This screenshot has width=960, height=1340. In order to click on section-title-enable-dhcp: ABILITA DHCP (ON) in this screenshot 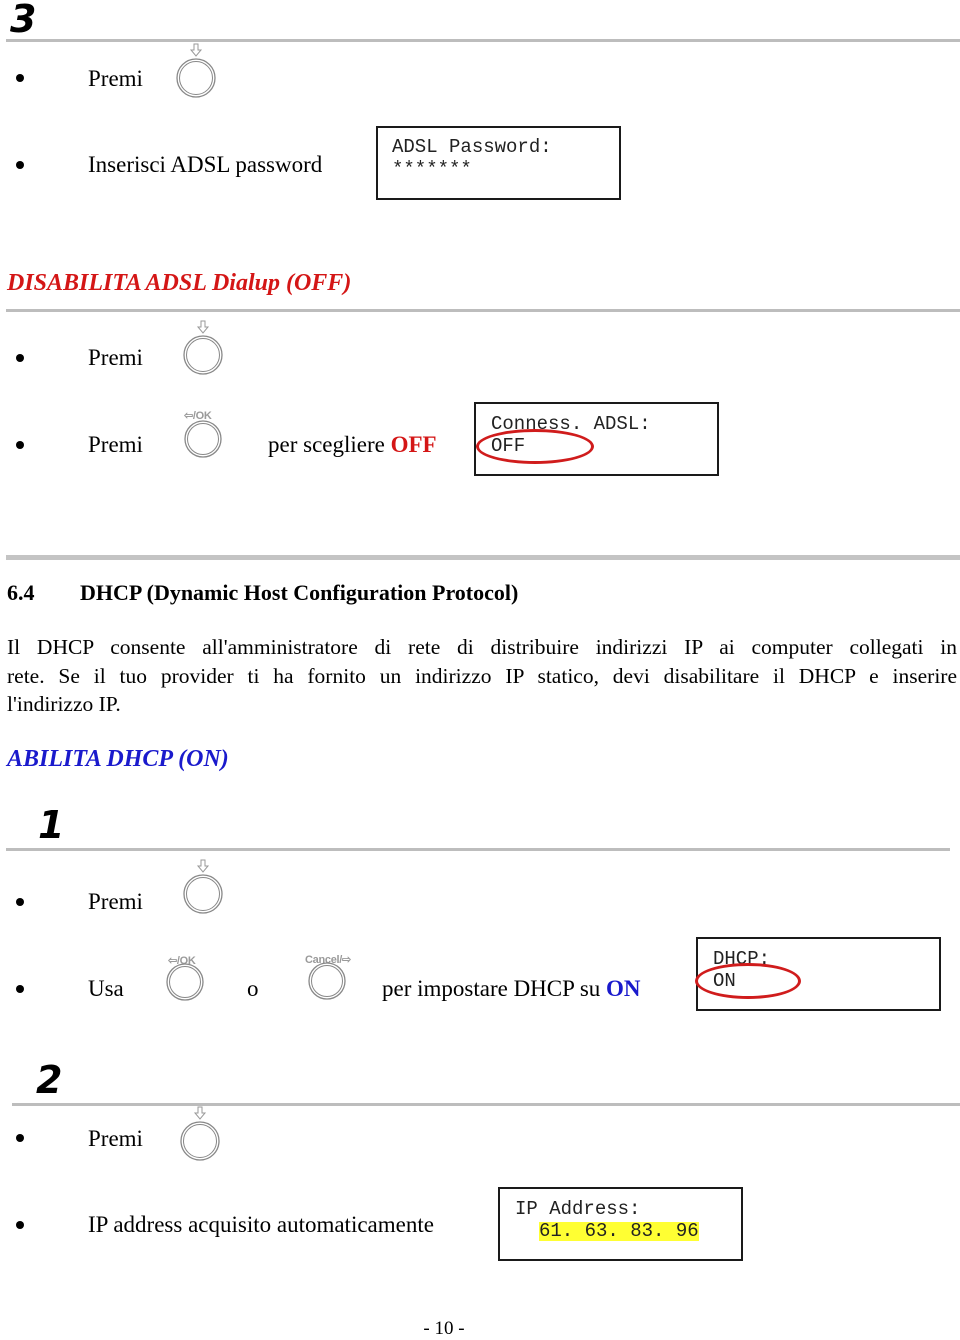, I will do `click(118, 759)`.